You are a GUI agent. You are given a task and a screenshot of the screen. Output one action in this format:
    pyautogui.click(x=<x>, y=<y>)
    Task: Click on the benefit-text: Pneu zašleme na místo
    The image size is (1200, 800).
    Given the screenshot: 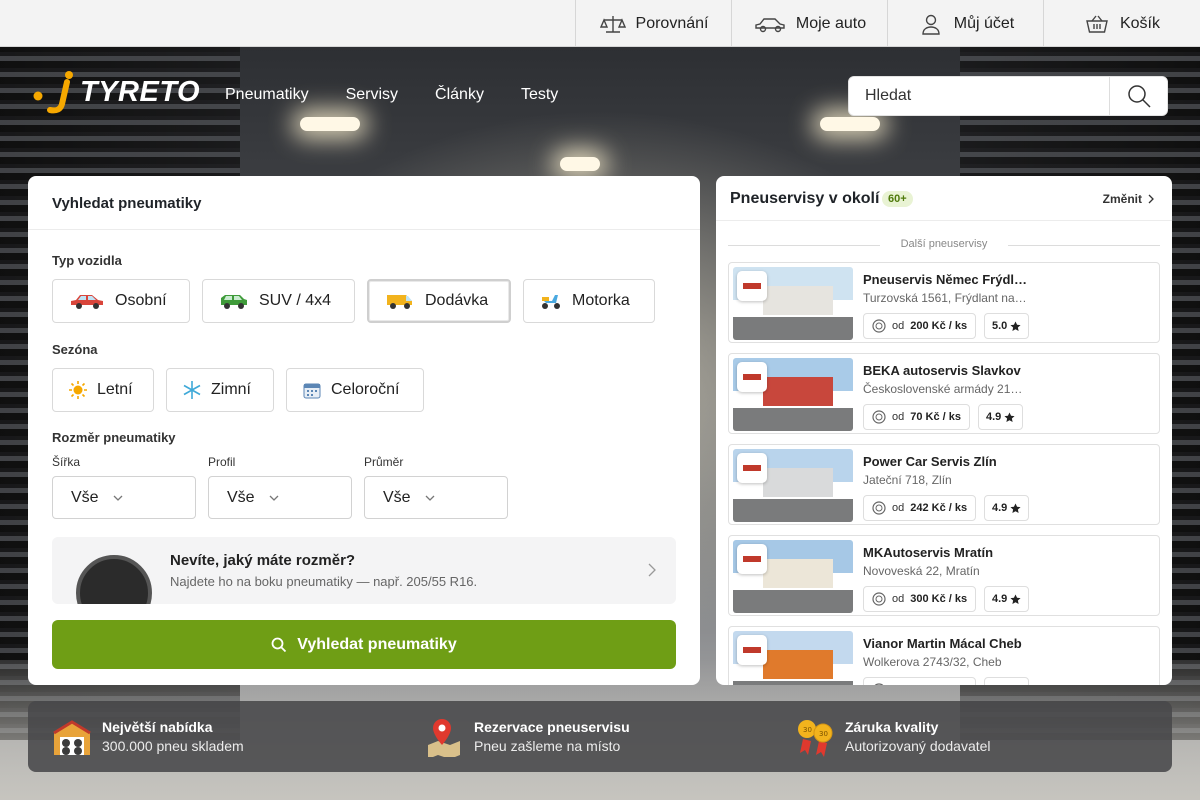 What is the action you would take?
    pyautogui.click(x=547, y=746)
    